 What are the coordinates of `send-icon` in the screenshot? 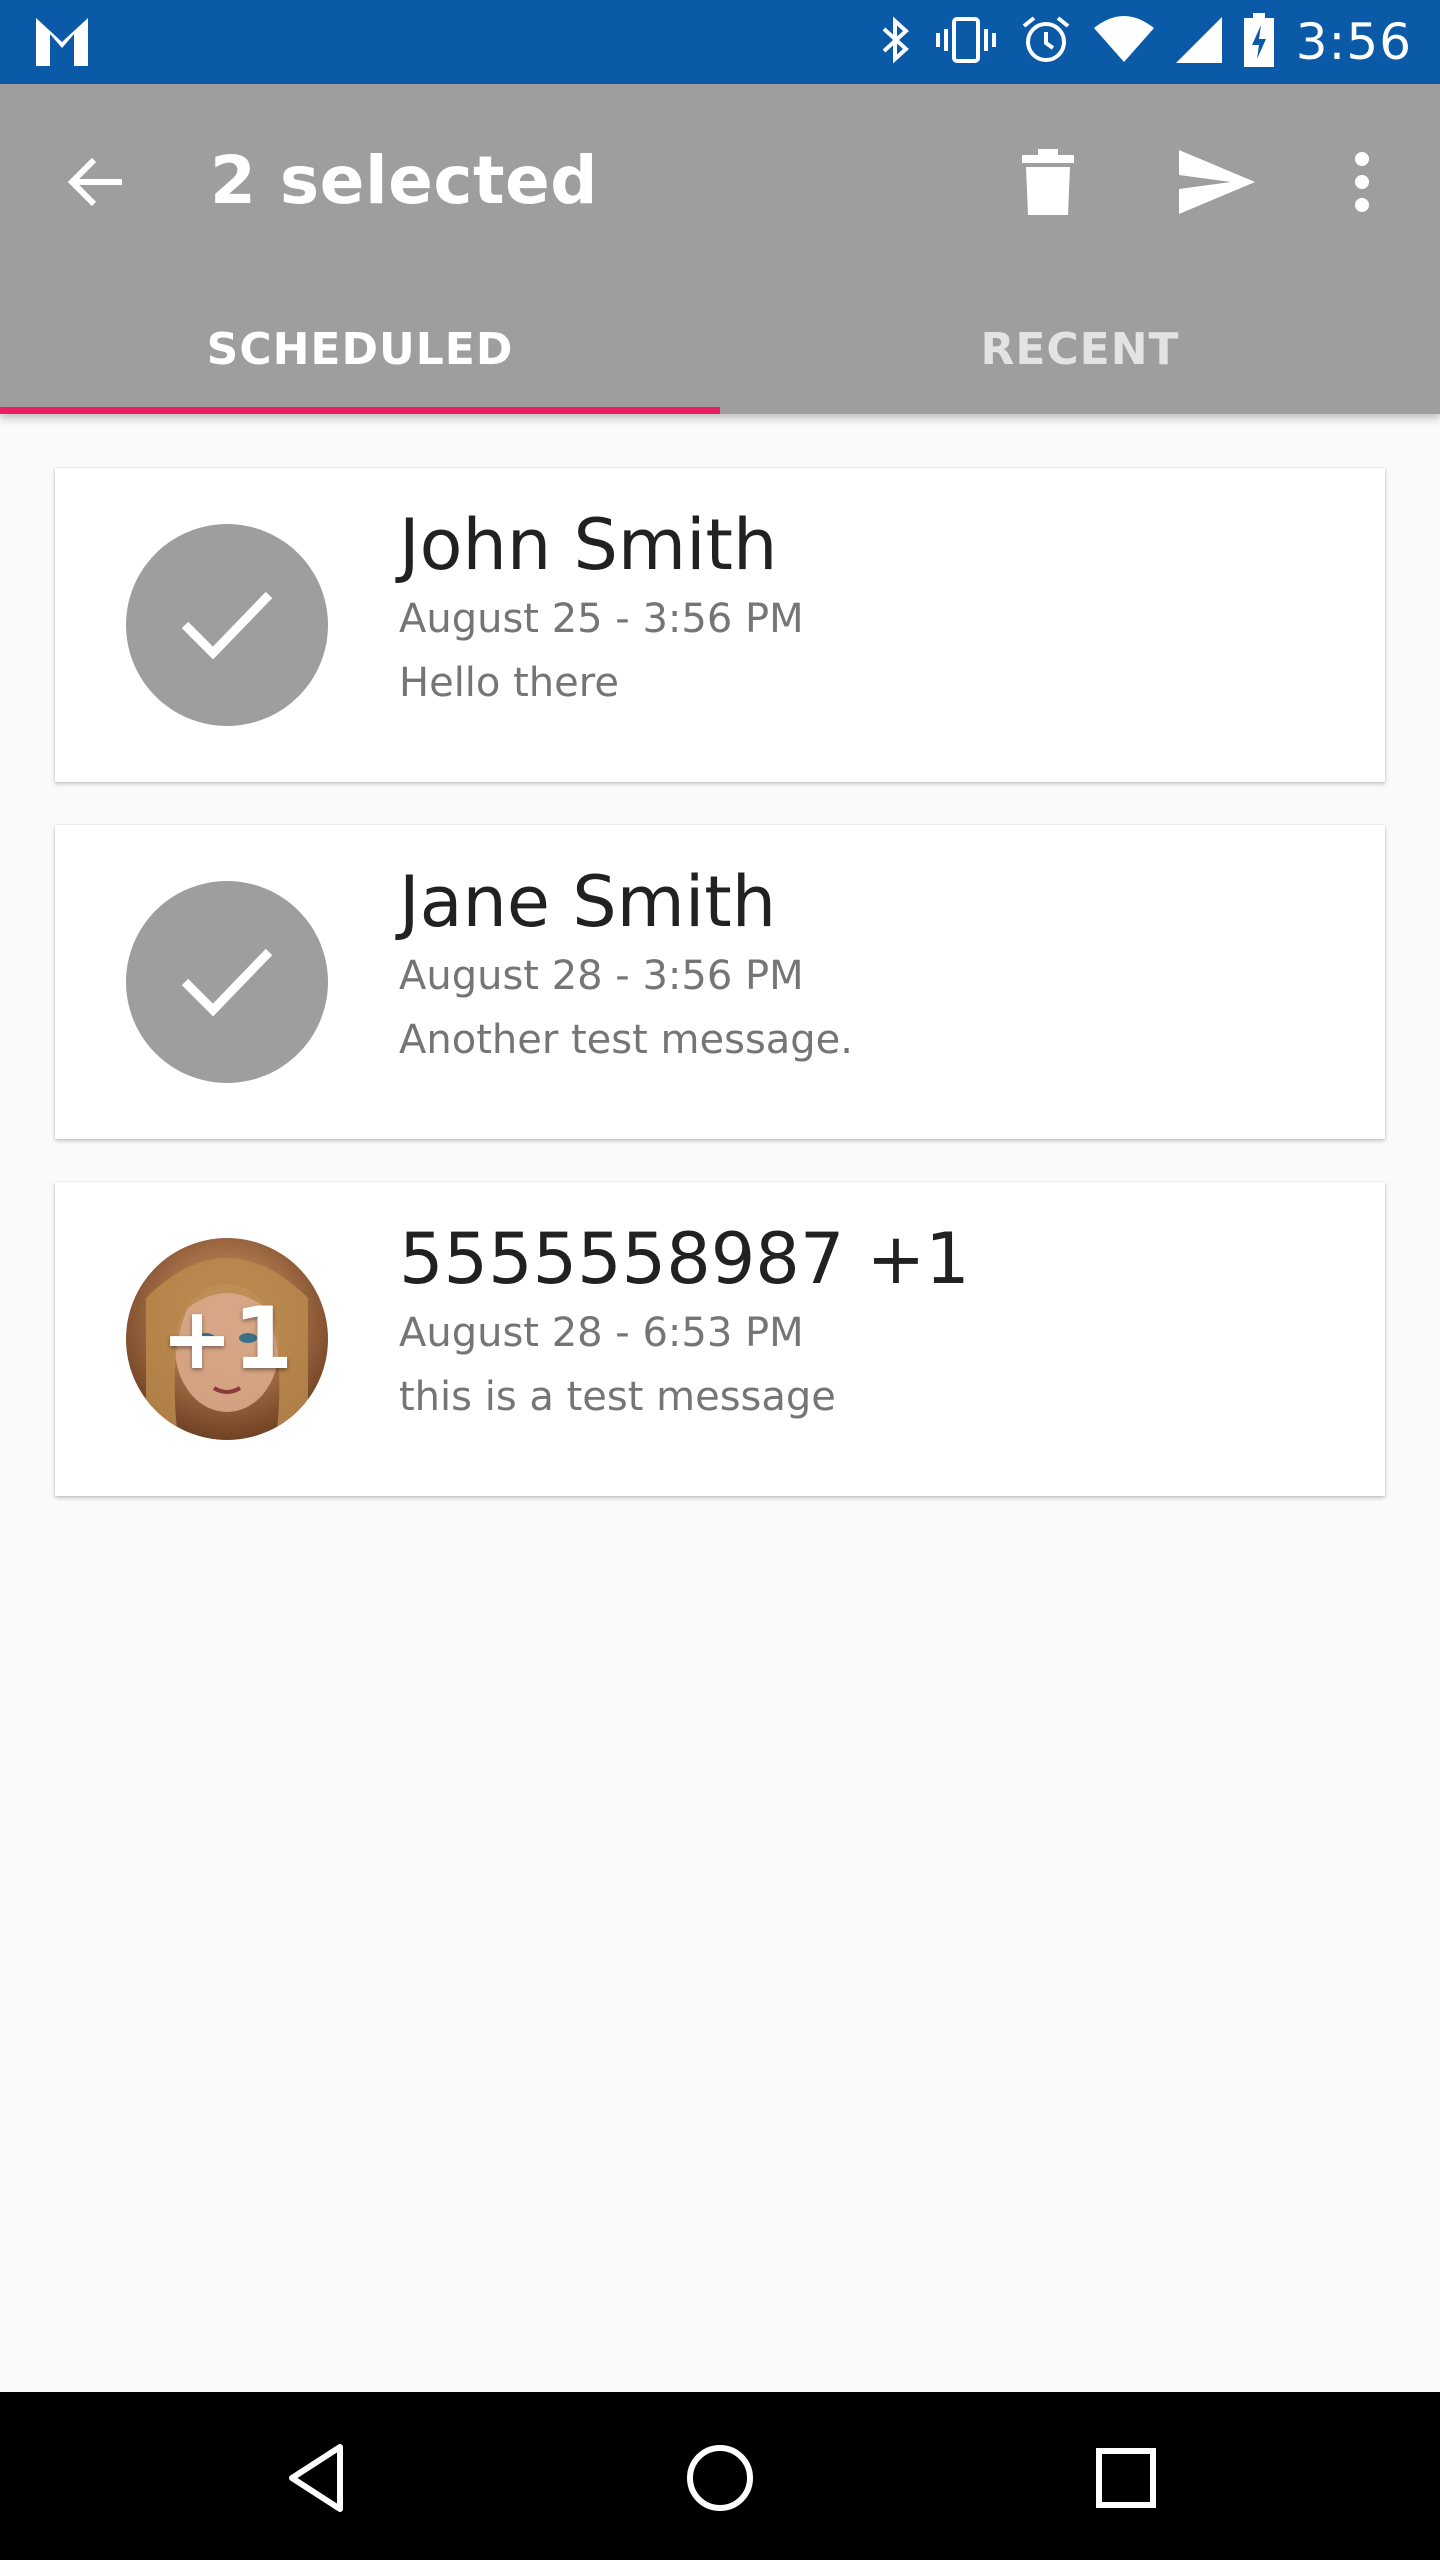 It's located at (1217, 184).